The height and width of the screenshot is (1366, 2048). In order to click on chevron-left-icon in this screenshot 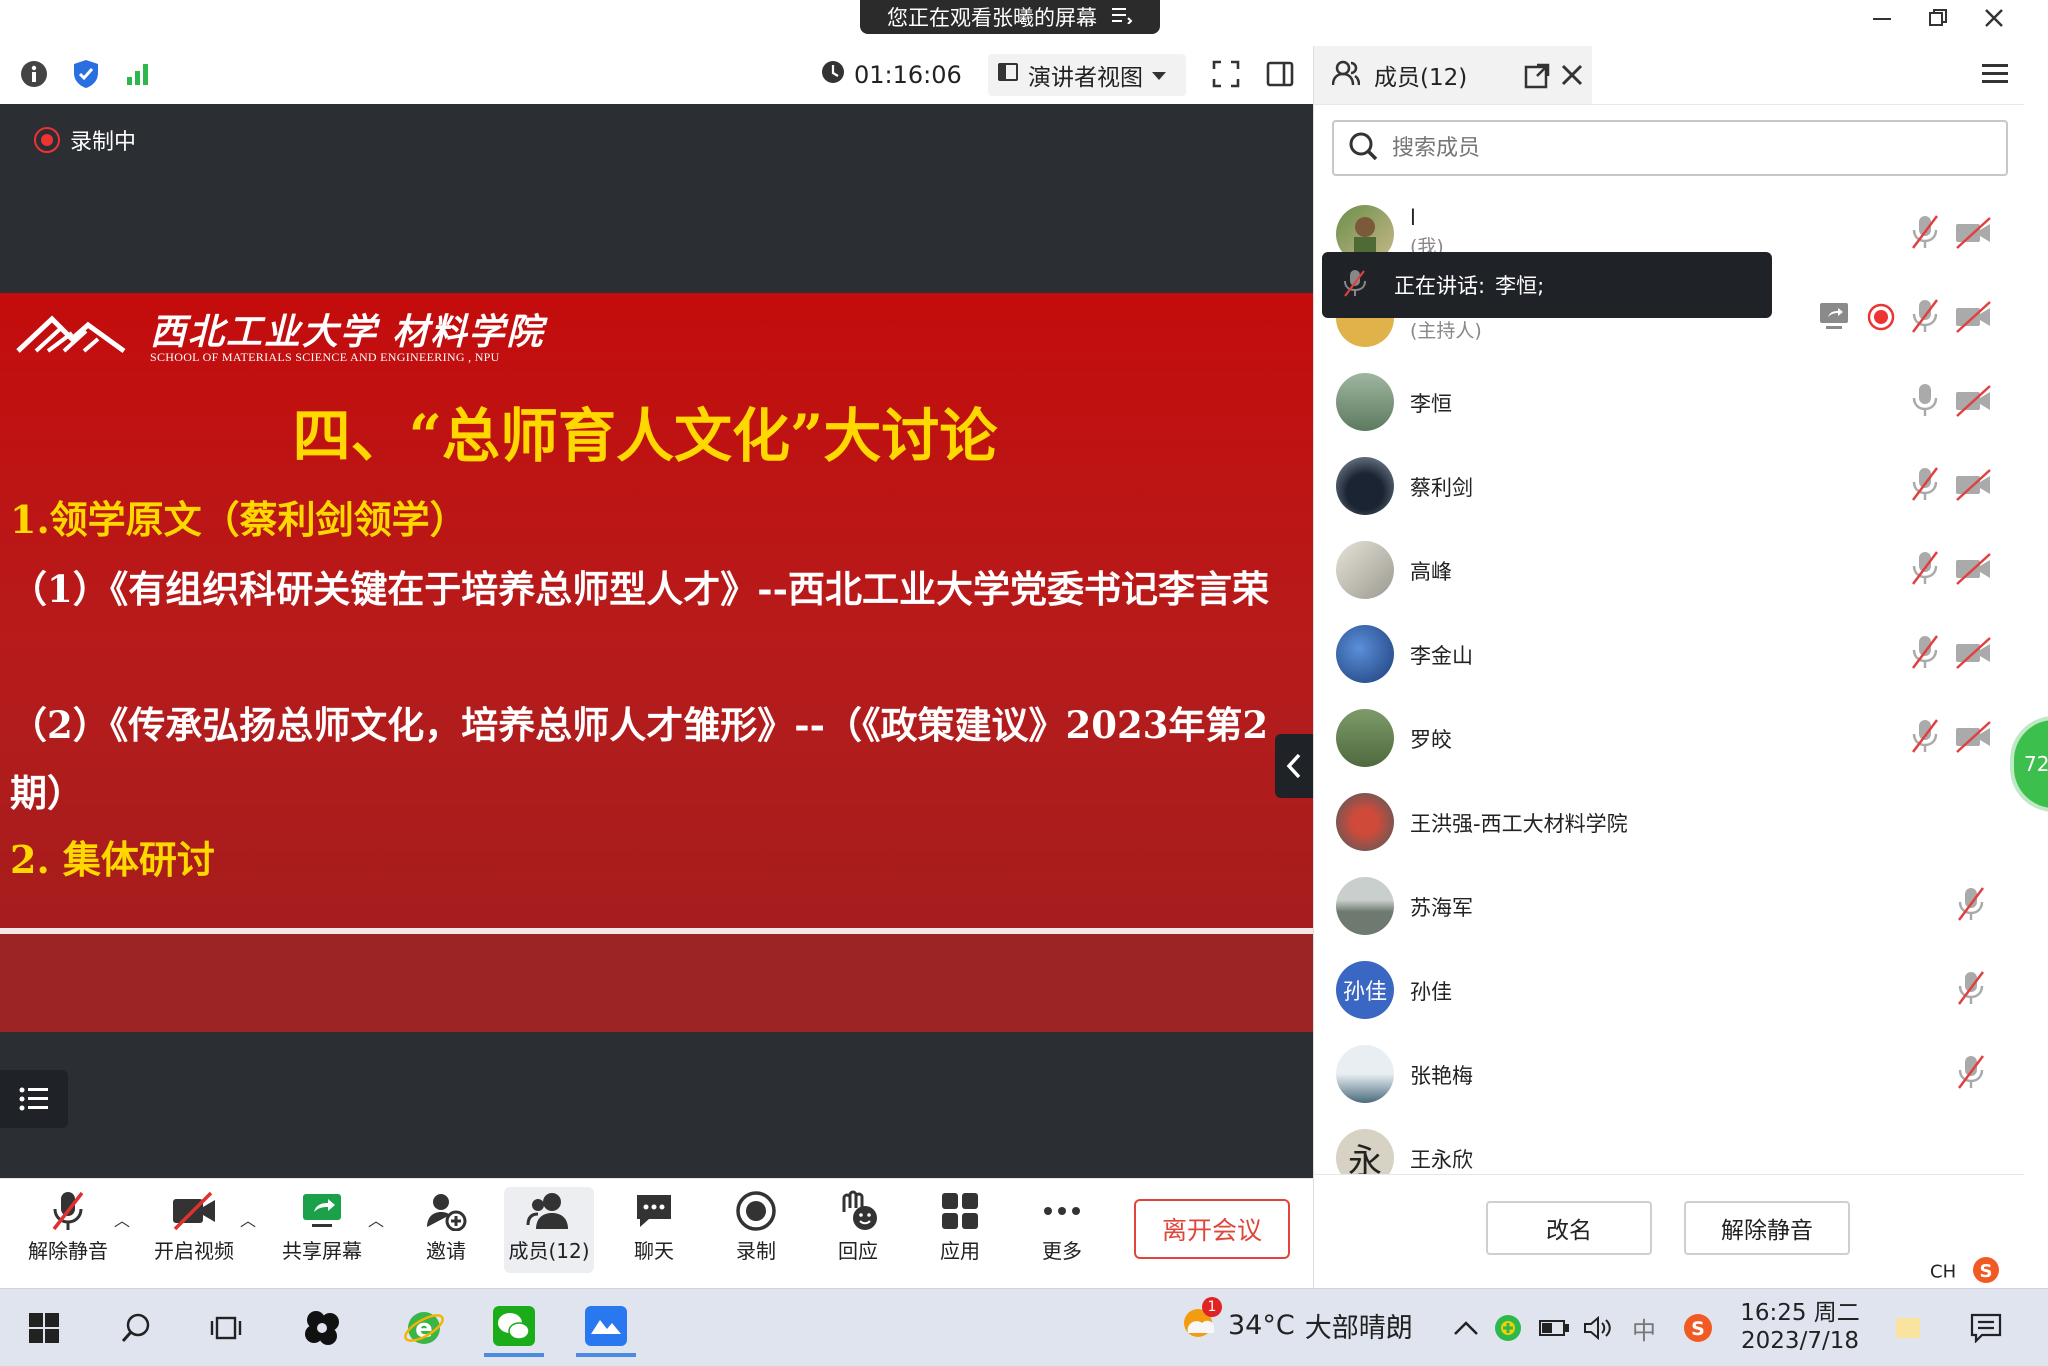, I will do `click(1293, 766)`.